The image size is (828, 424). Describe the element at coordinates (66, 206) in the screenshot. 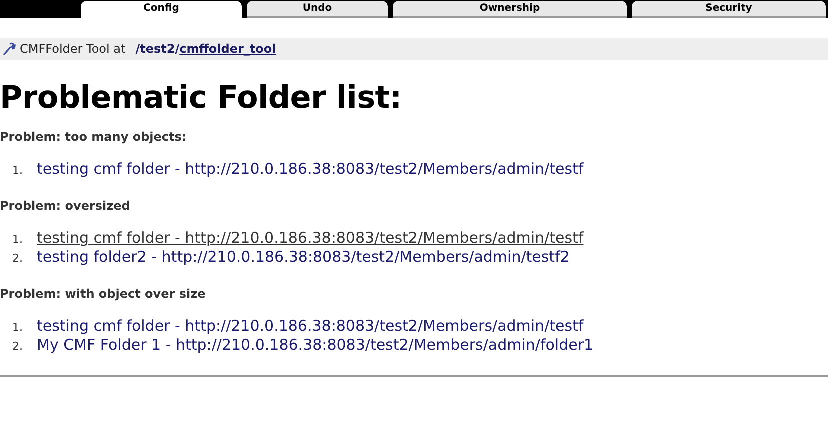

I see `section-title: Problem: oversized` at that location.